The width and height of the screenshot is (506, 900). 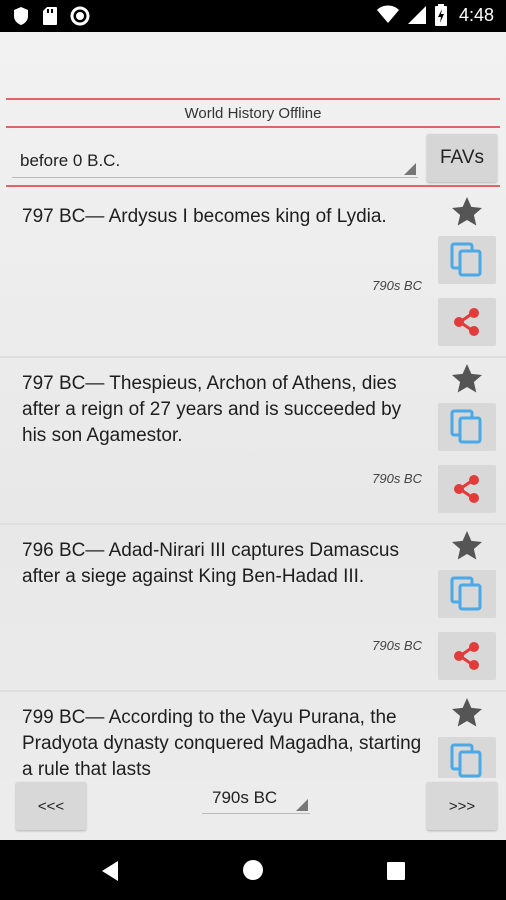 I want to click on home-icon, so click(x=253, y=870).